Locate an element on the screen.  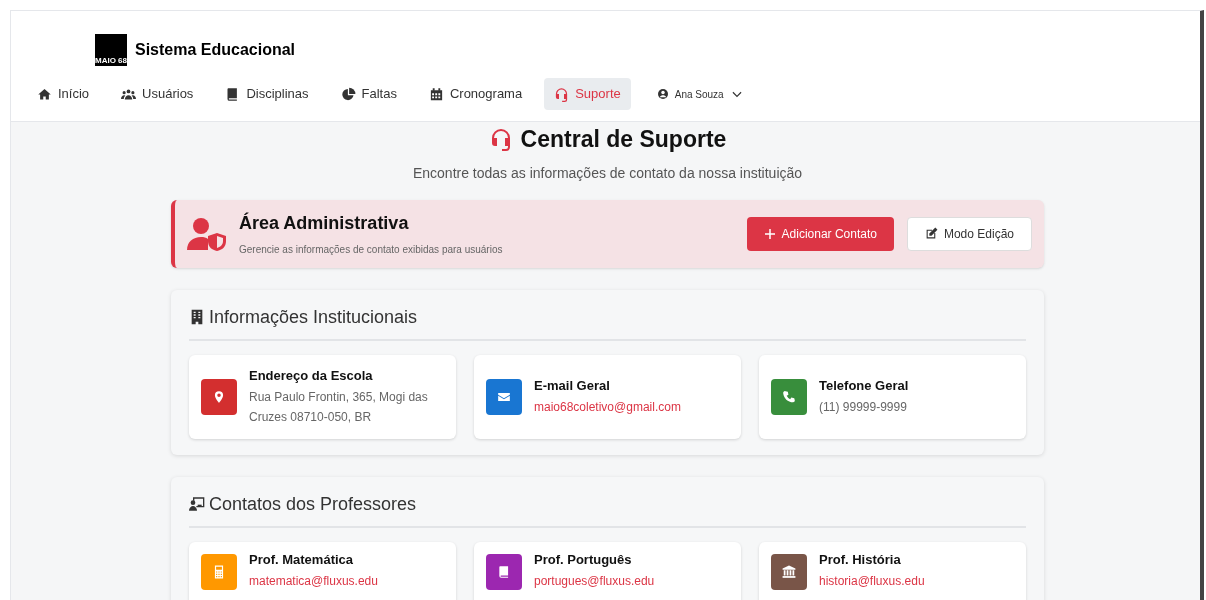
headset-icon is located at coordinates (562, 94).